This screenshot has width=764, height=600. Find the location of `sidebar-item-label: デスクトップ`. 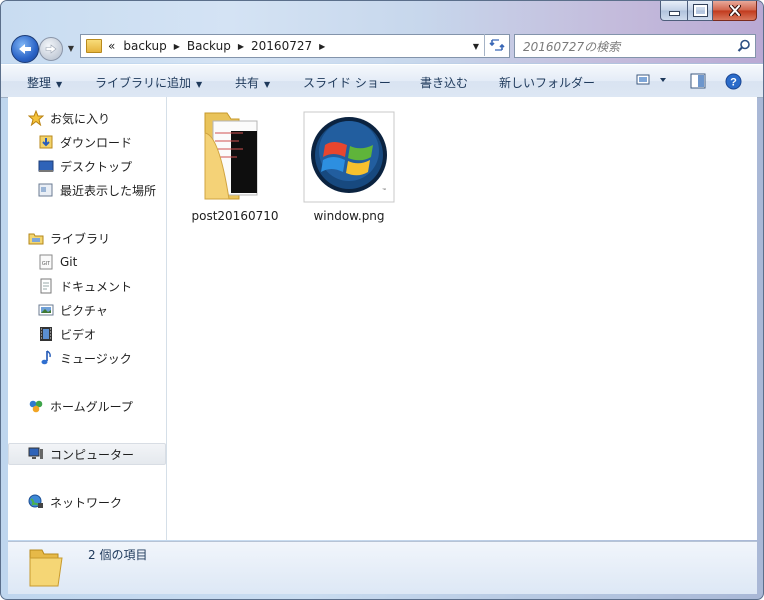

sidebar-item-label: デスクトップ is located at coordinates (96, 166).